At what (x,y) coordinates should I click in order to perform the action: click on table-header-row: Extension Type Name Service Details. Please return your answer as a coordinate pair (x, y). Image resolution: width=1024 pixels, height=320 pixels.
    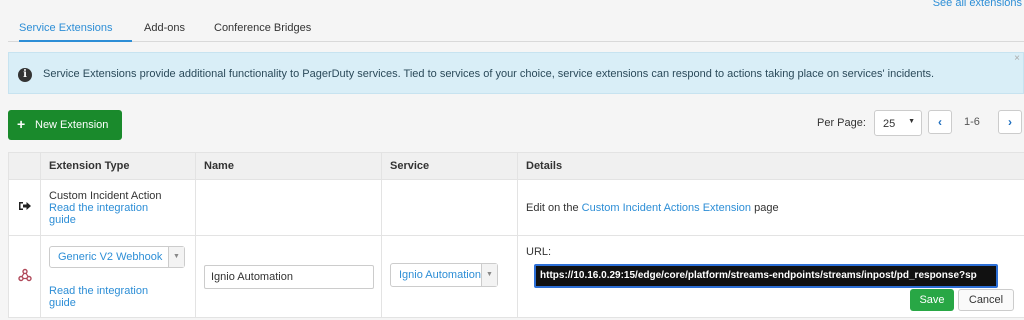
    Looking at the image, I should click on (516, 166).